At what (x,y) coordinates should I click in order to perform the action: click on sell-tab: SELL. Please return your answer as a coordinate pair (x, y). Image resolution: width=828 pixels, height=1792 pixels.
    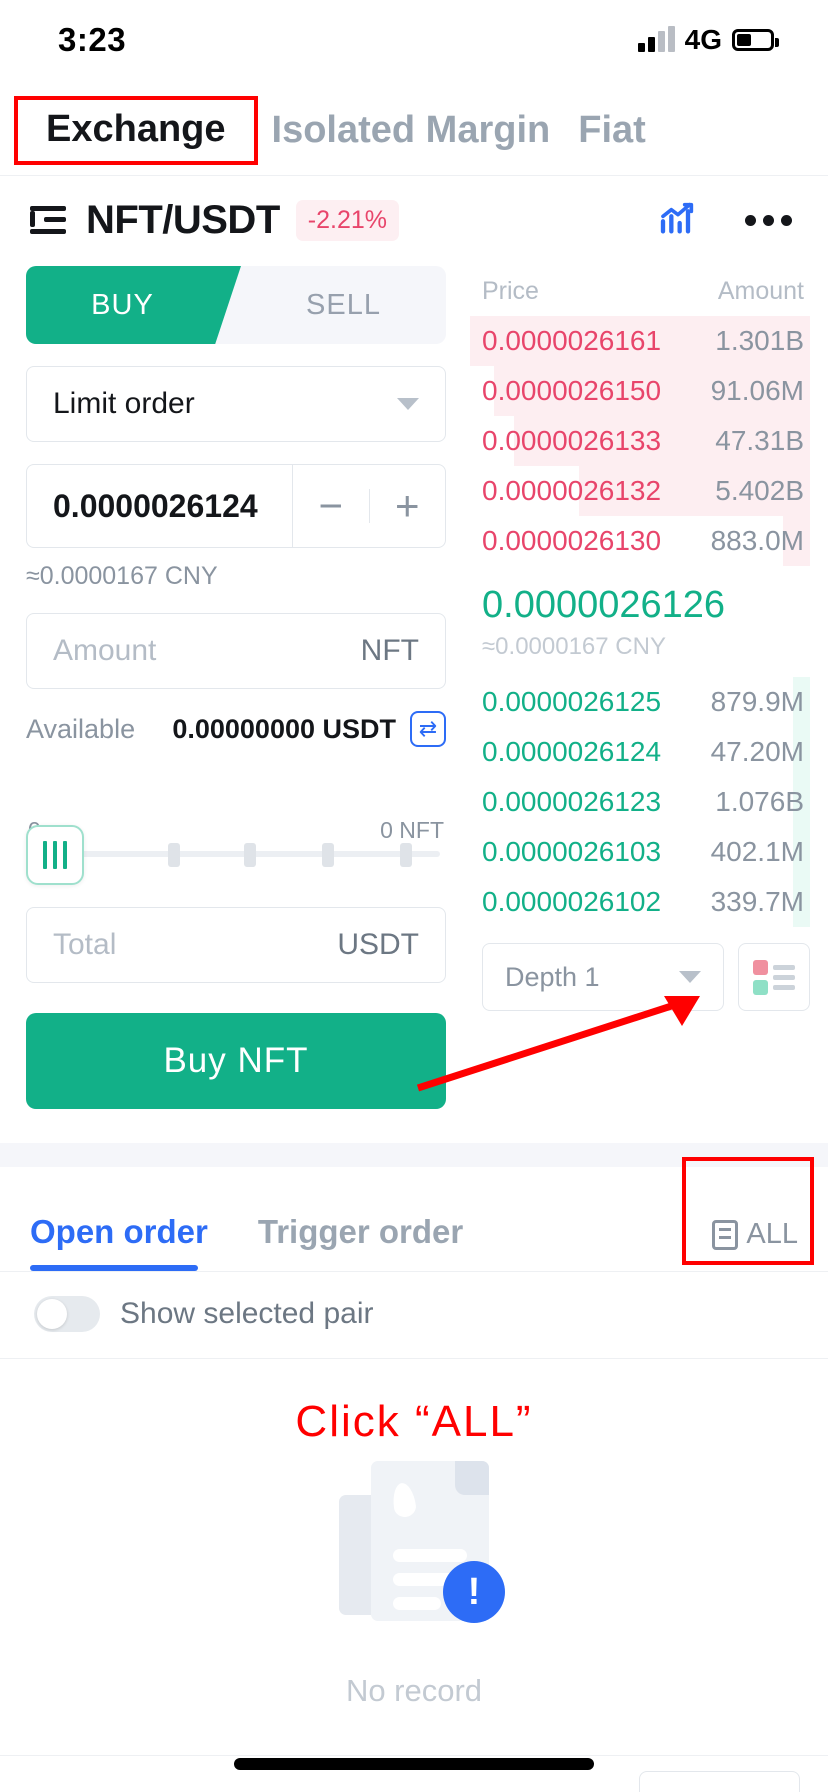
    Looking at the image, I should click on (330, 305).